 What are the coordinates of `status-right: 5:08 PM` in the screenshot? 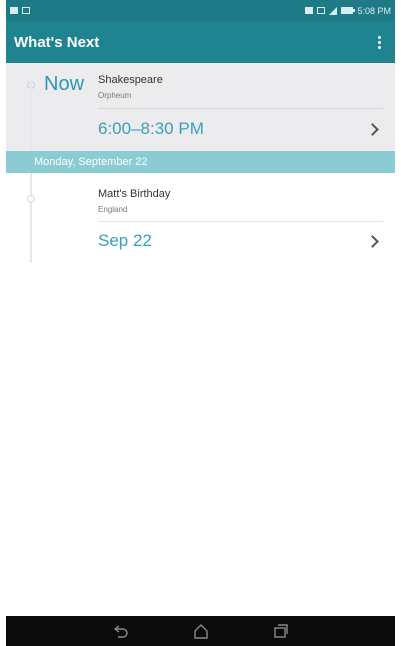 It's located at (348, 11).